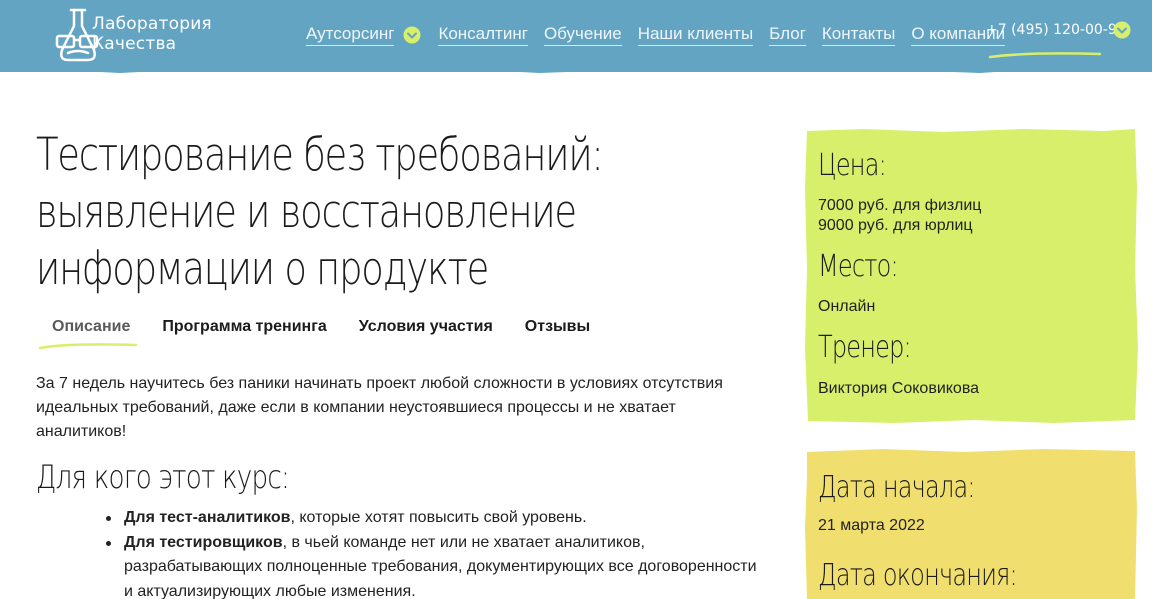 This screenshot has width=1152, height=599. Describe the element at coordinates (134, 44) in the screenshot. I see `logo-line-2: Качества` at that location.